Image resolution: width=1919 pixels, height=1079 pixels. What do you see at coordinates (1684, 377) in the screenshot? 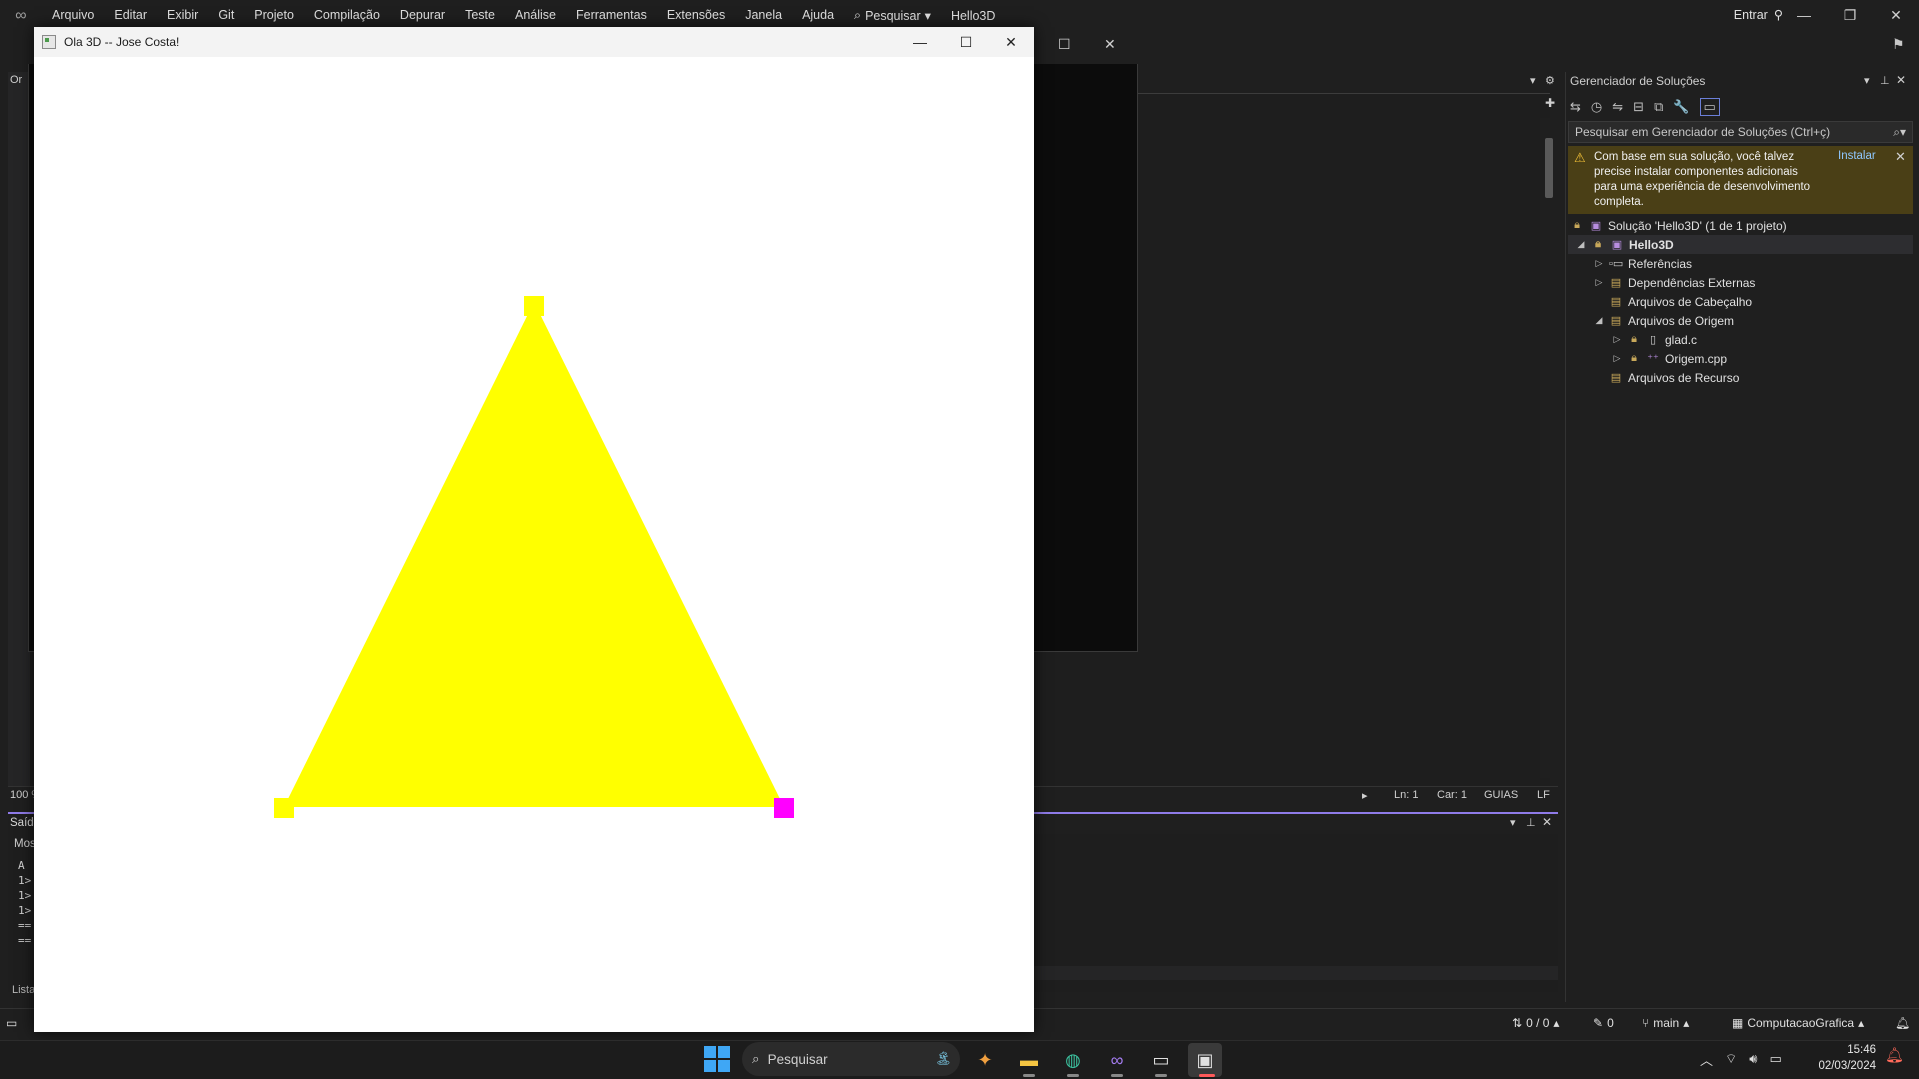
I see `tree-resource-files-label: Arquivos de Recurso` at bounding box center [1684, 377].